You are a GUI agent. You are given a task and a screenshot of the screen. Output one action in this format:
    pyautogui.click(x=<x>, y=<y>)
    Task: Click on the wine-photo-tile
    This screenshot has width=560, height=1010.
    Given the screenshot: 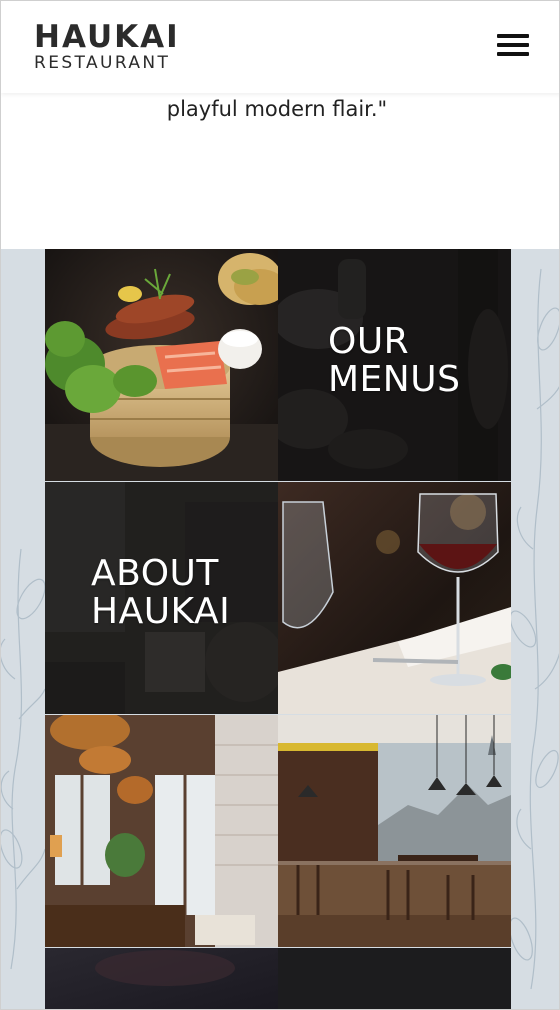 What is the action you would take?
    pyautogui.click(x=394, y=598)
    